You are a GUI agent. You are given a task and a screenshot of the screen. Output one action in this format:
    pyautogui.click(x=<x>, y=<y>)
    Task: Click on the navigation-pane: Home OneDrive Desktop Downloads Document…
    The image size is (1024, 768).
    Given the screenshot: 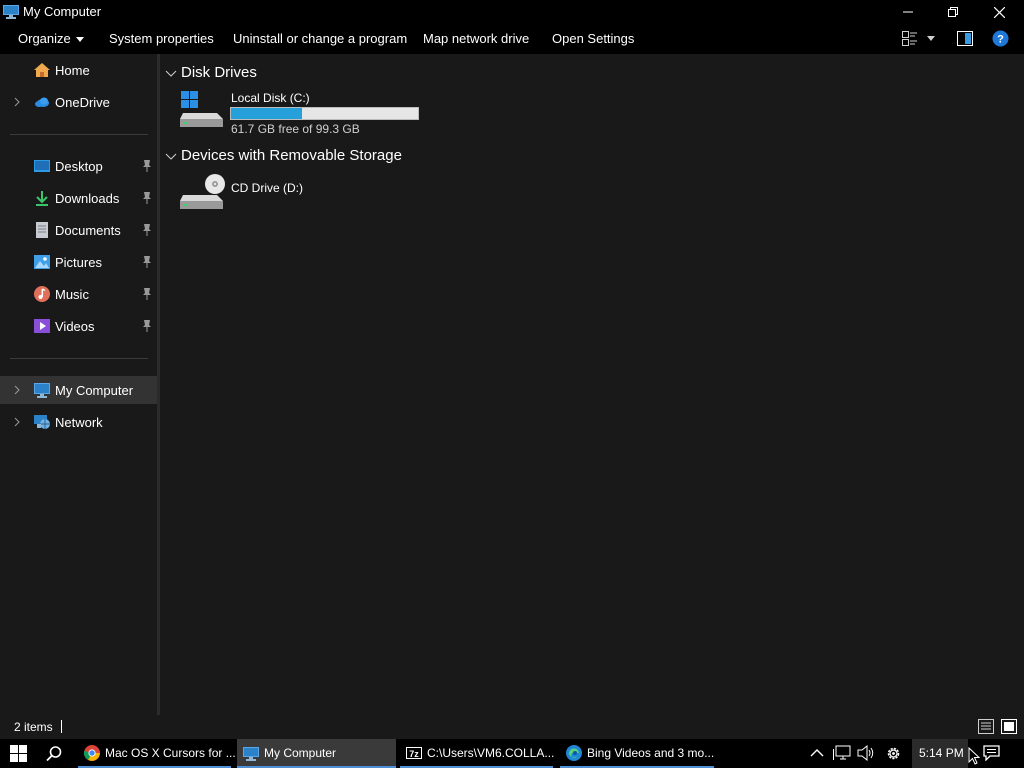 What is the action you would take?
    pyautogui.click(x=78, y=384)
    